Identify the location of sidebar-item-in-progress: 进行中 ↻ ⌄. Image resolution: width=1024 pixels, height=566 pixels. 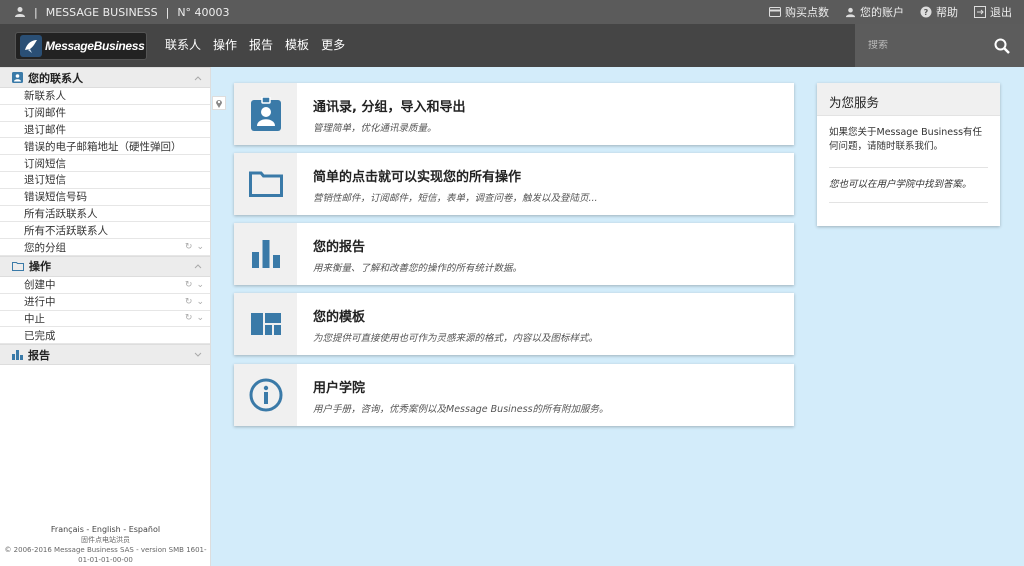
(105, 302).